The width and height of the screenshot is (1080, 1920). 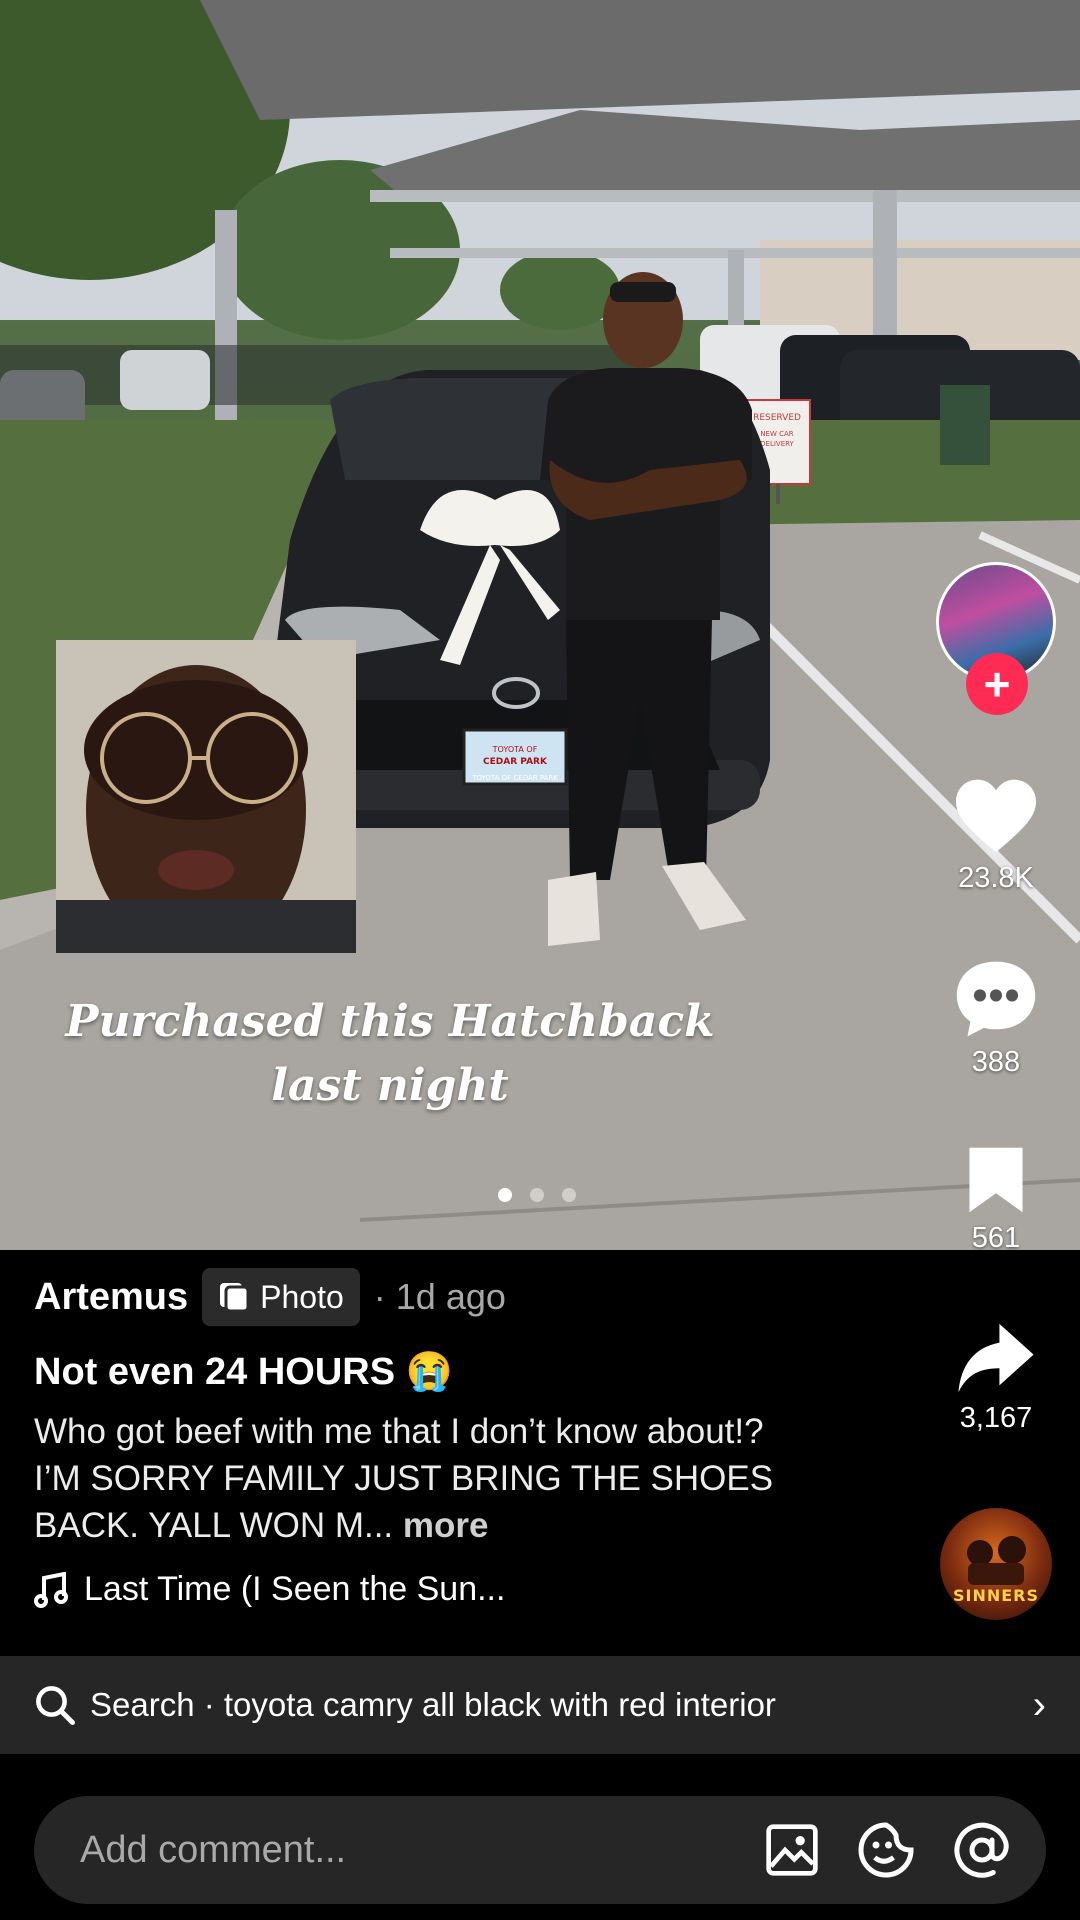 What do you see at coordinates (996, 1595) in the screenshot?
I see `sound-disc-label: SINNERS` at bounding box center [996, 1595].